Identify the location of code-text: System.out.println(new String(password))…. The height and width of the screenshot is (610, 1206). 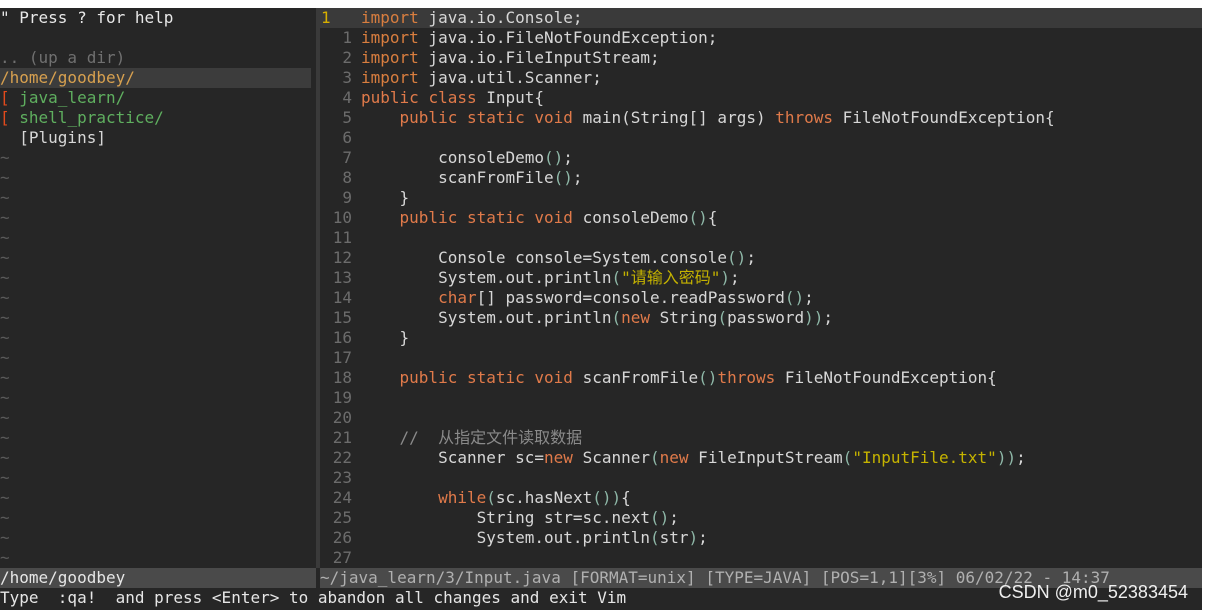
(597, 317).